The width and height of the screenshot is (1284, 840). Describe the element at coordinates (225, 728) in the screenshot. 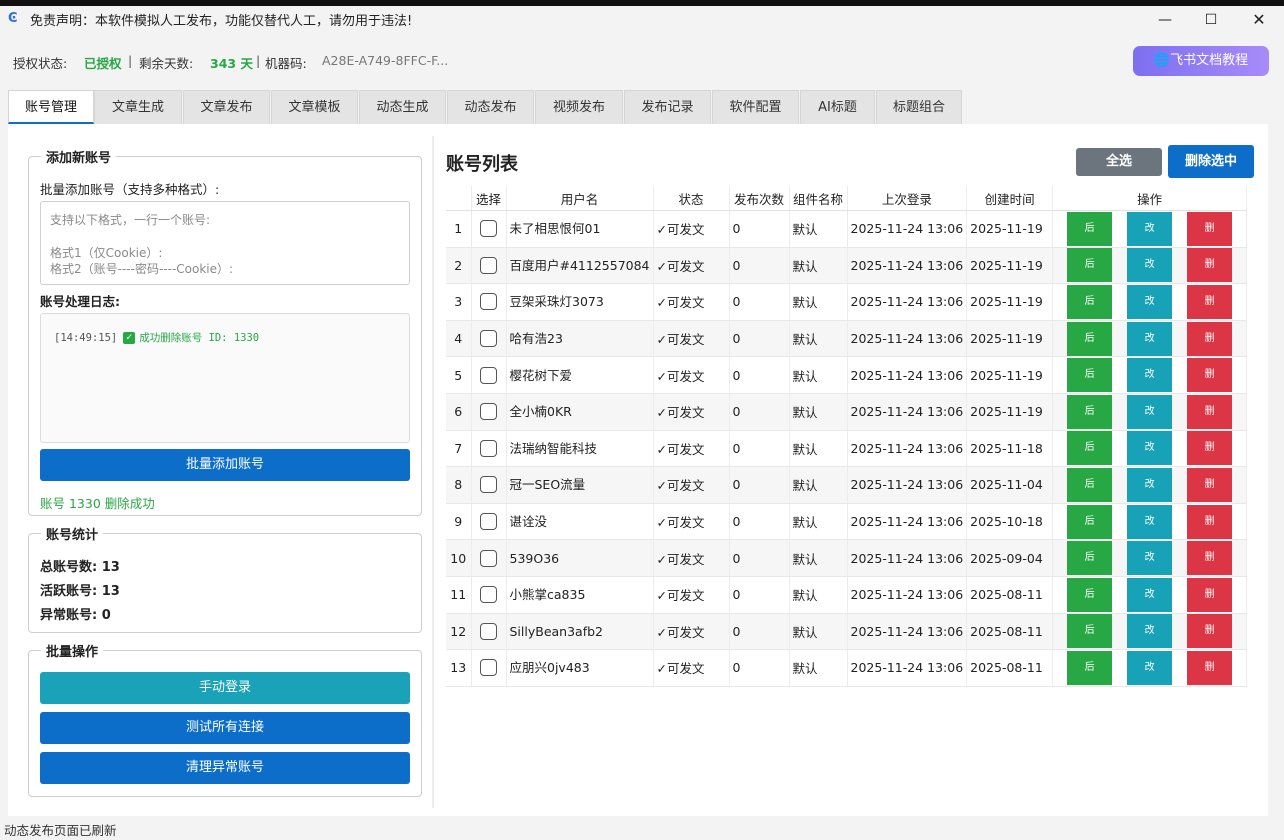

I see `test-all-connections-button: 测试所有连接` at that location.